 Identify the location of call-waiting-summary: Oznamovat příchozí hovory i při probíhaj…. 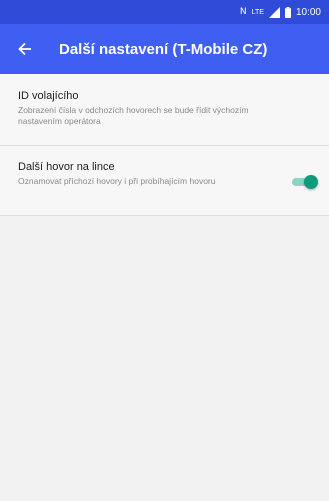
(117, 181).